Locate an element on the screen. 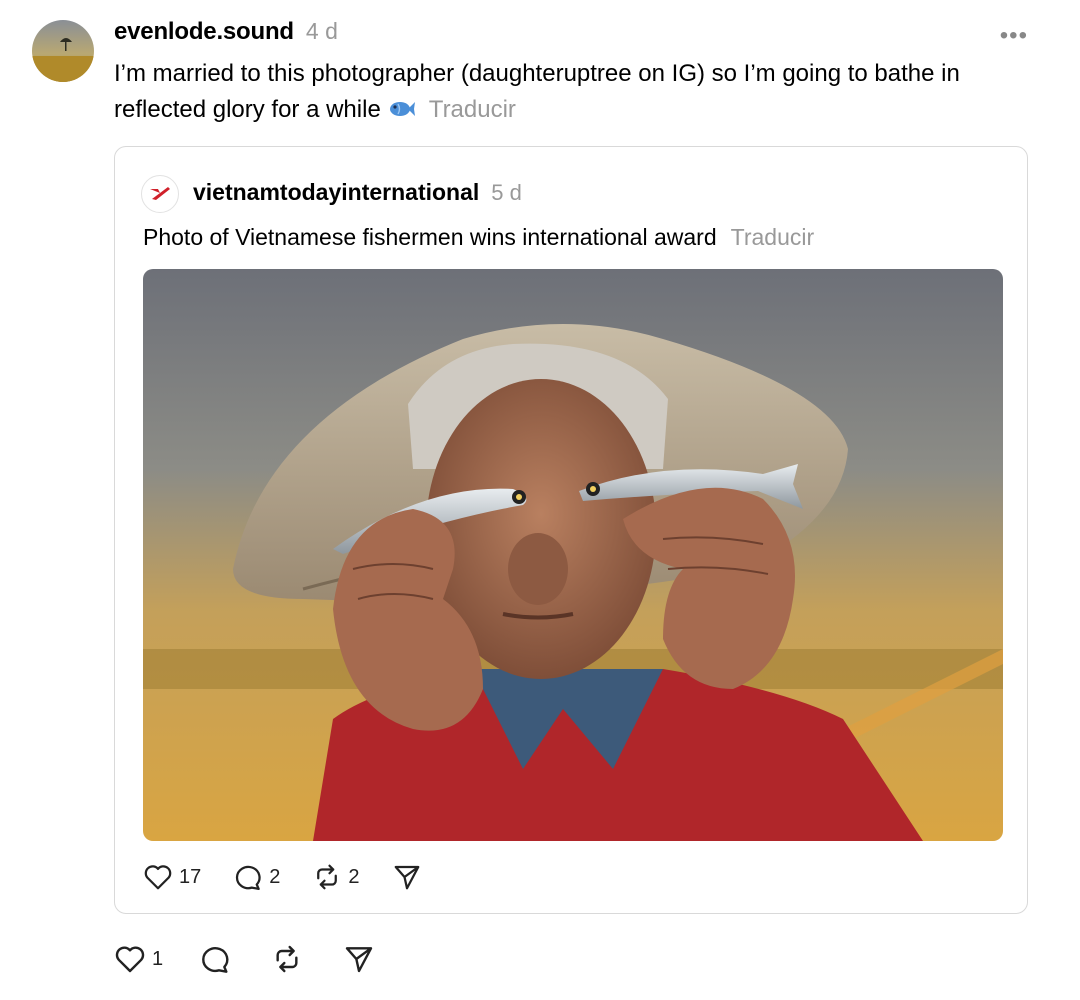  share-button is located at coordinates (359, 959).